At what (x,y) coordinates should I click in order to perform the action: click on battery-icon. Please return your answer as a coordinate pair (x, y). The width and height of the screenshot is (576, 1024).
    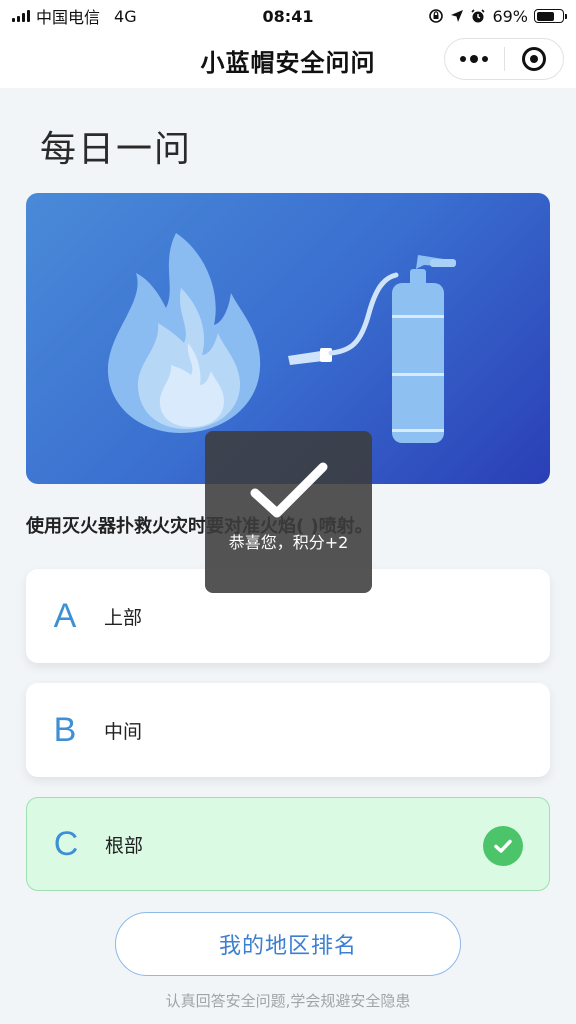
    Looking at the image, I should click on (550, 16).